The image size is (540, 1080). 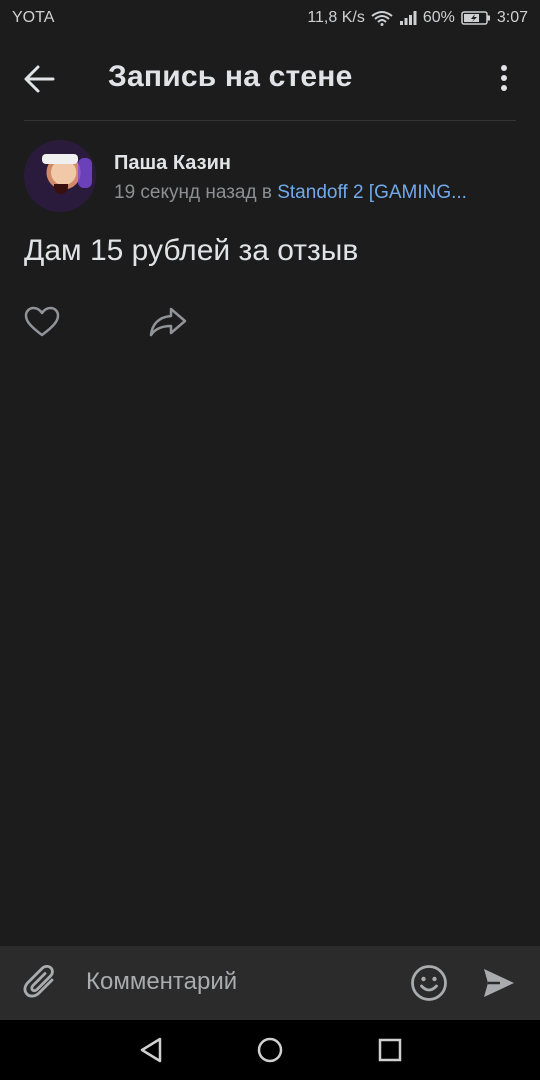 I want to click on signal-icon, so click(x=408, y=18).